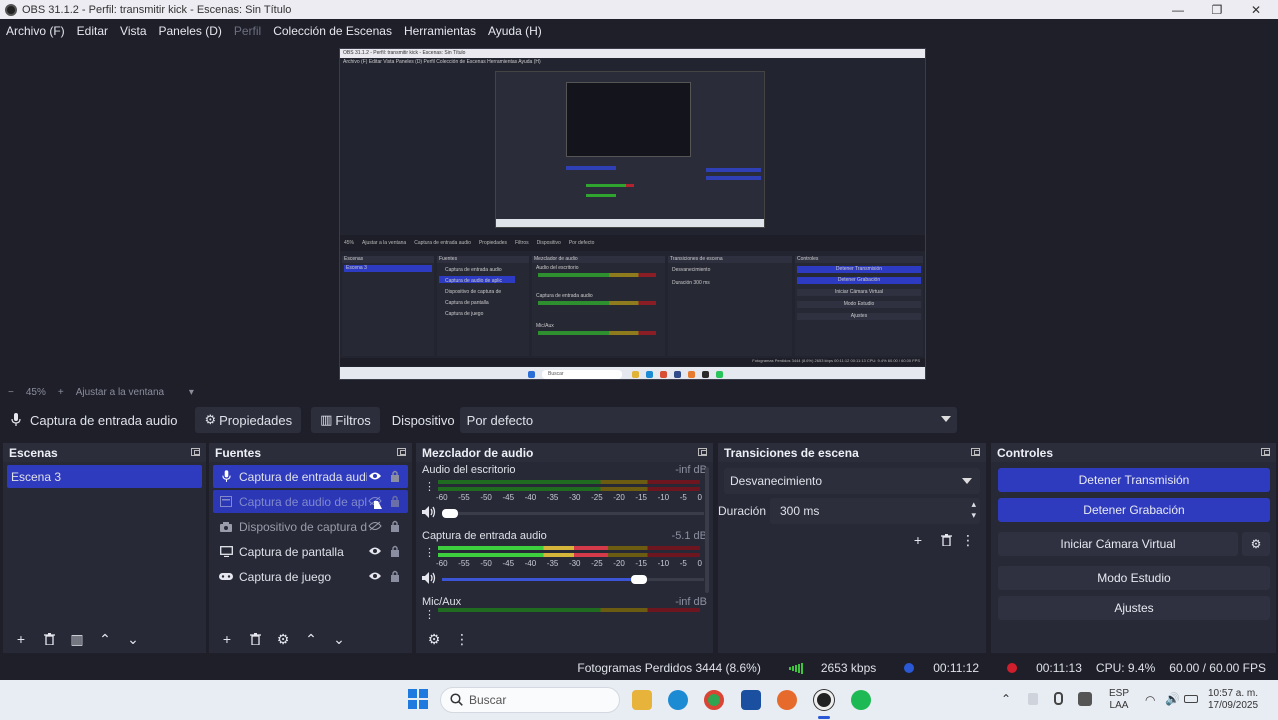 This screenshot has width=1278, height=720. What do you see at coordinates (77, 639) in the screenshot?
I see `filter-icon: ▥` at bounding box center [77, 639].